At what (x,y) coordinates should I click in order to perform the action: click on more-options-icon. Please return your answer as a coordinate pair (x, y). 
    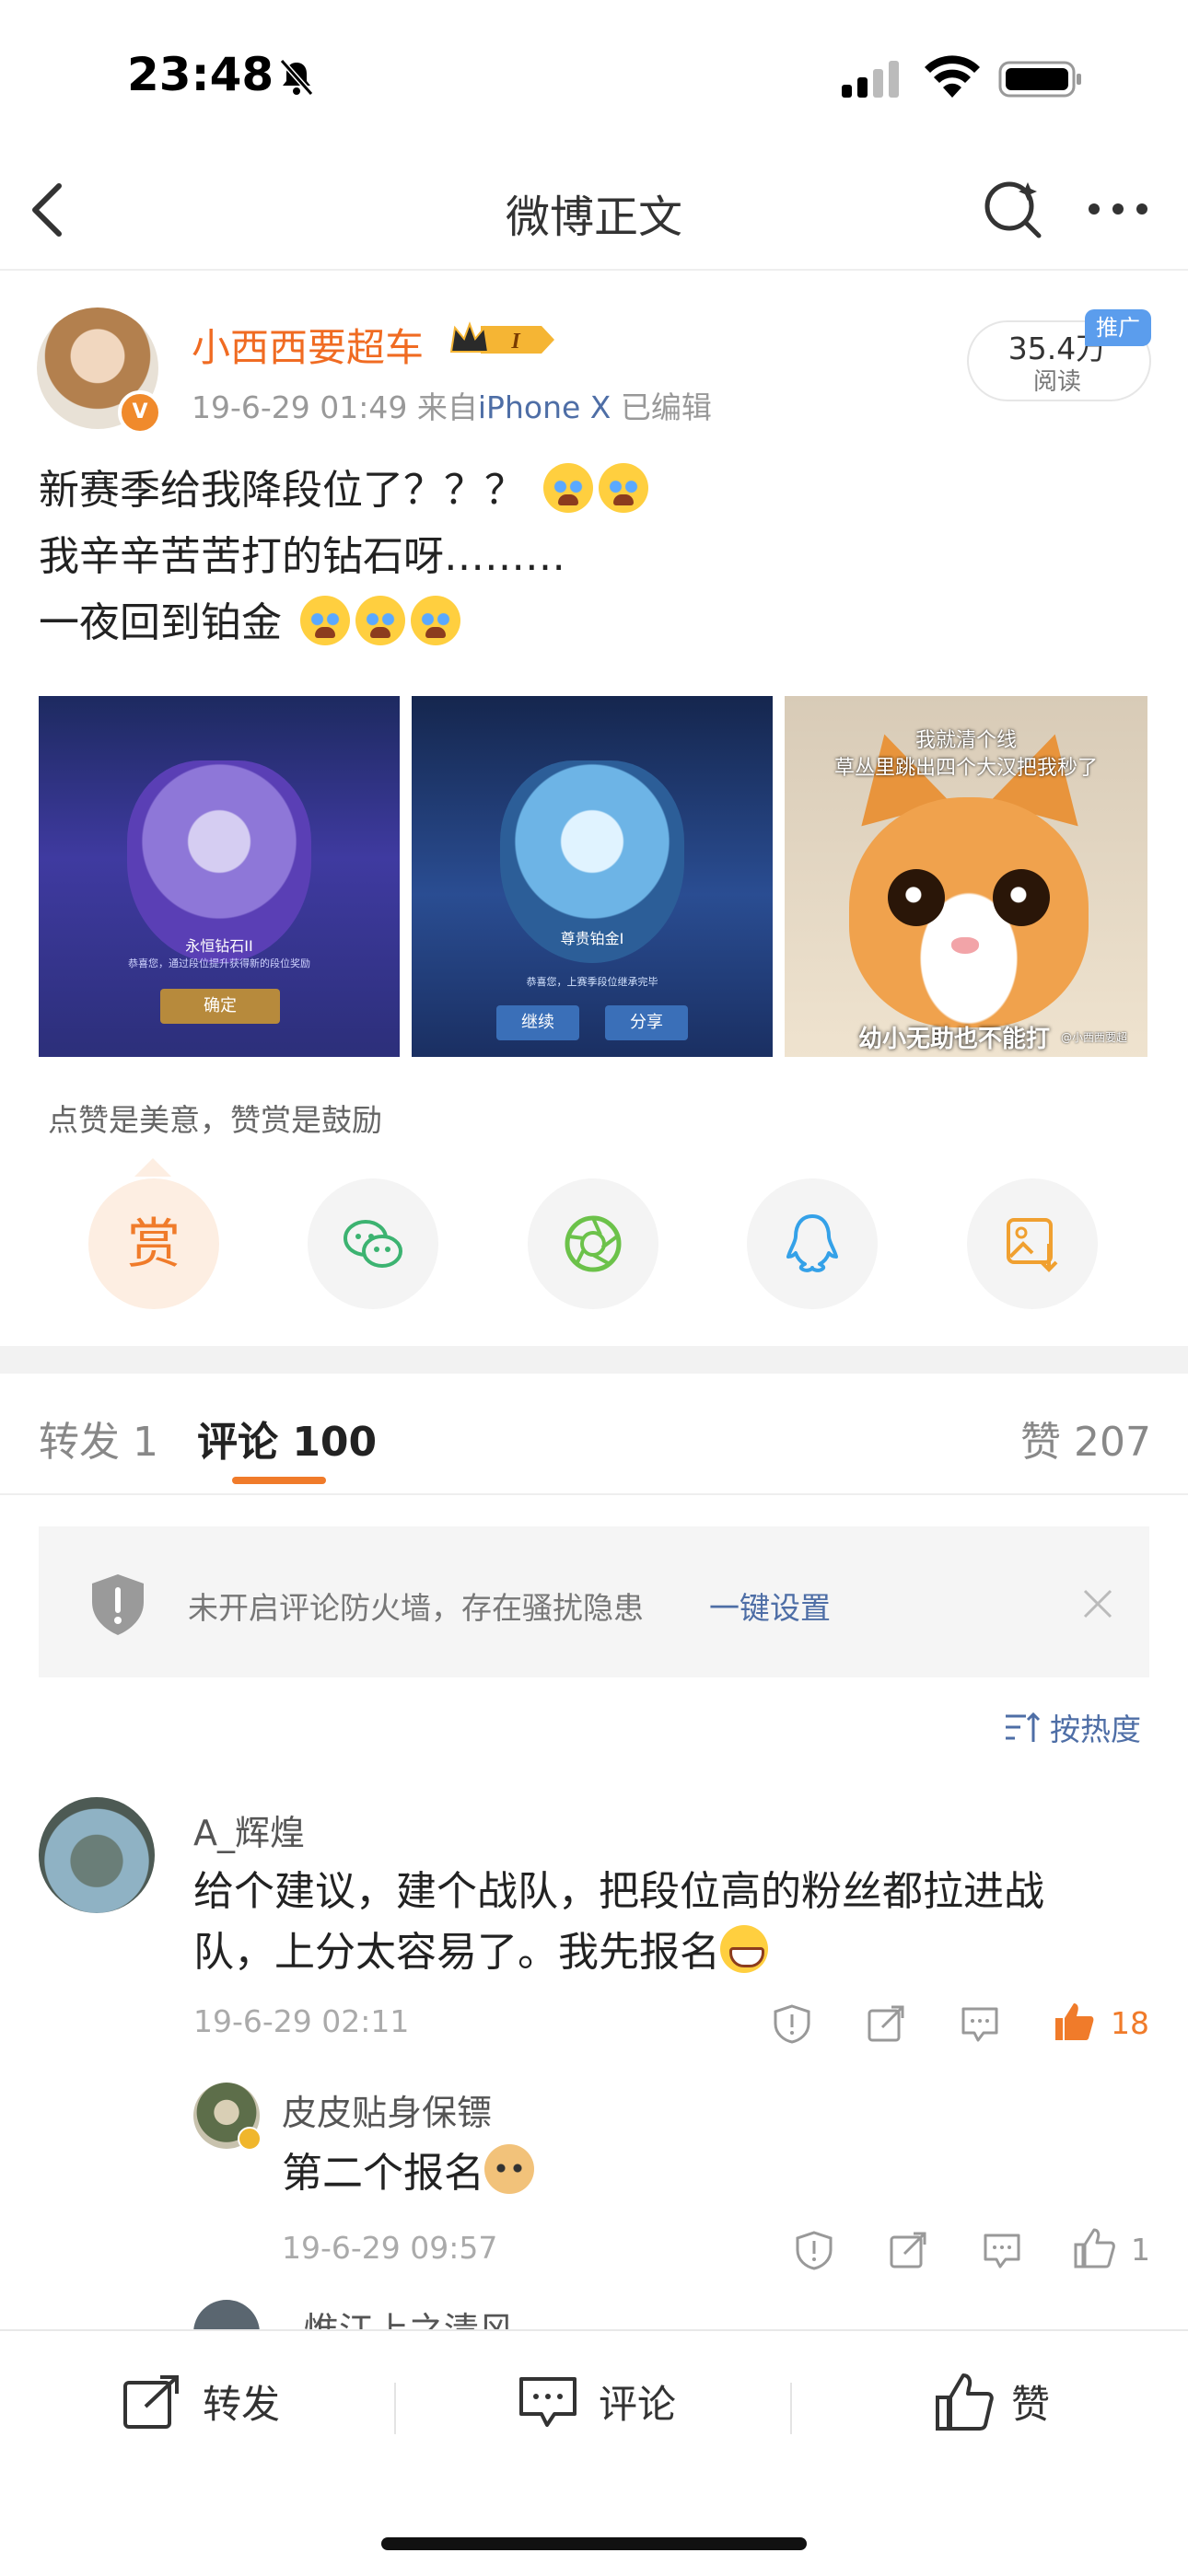
    Looking at the image, I should click on (1118, 209).